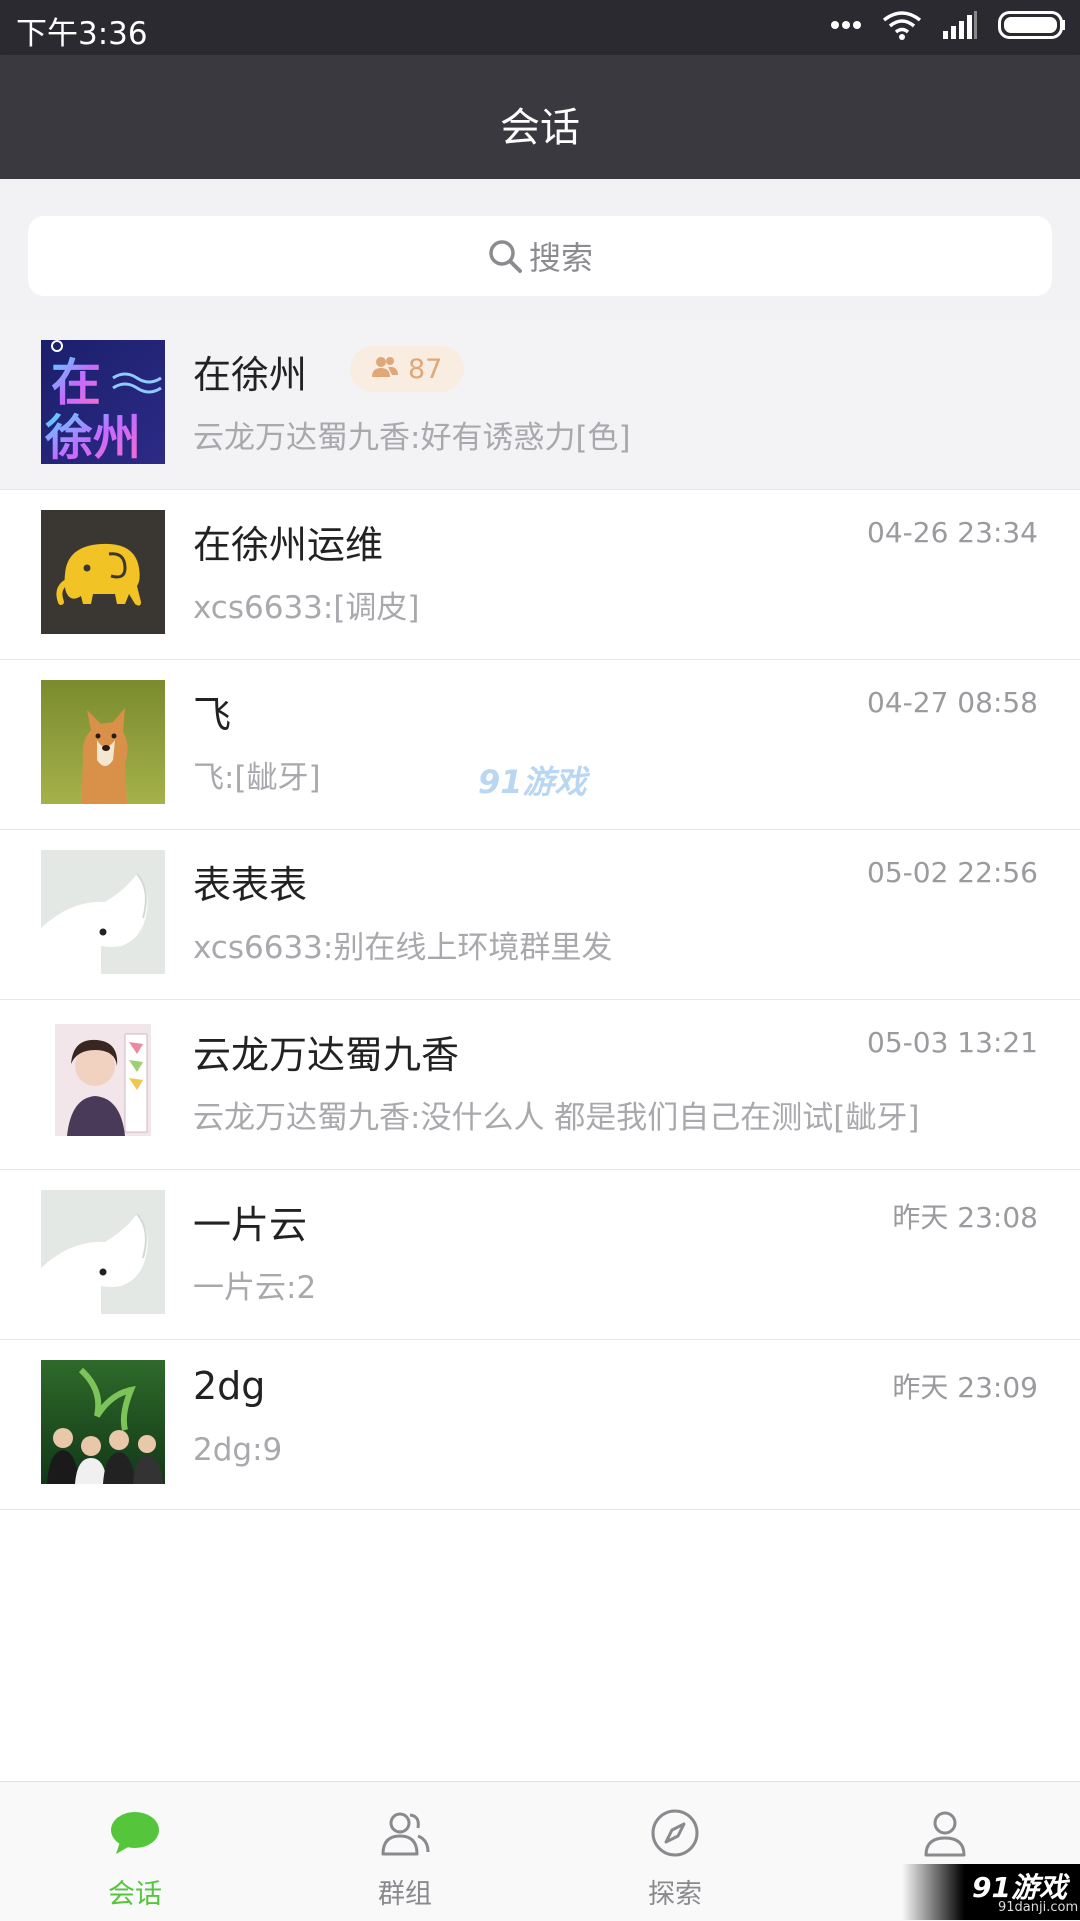 This screenshot has width=1080, height=1921. What do you see at coordinates (103, 572) in the screenshot?
I see `elephant-yellow-avatar` at bounding box center [103, 572].